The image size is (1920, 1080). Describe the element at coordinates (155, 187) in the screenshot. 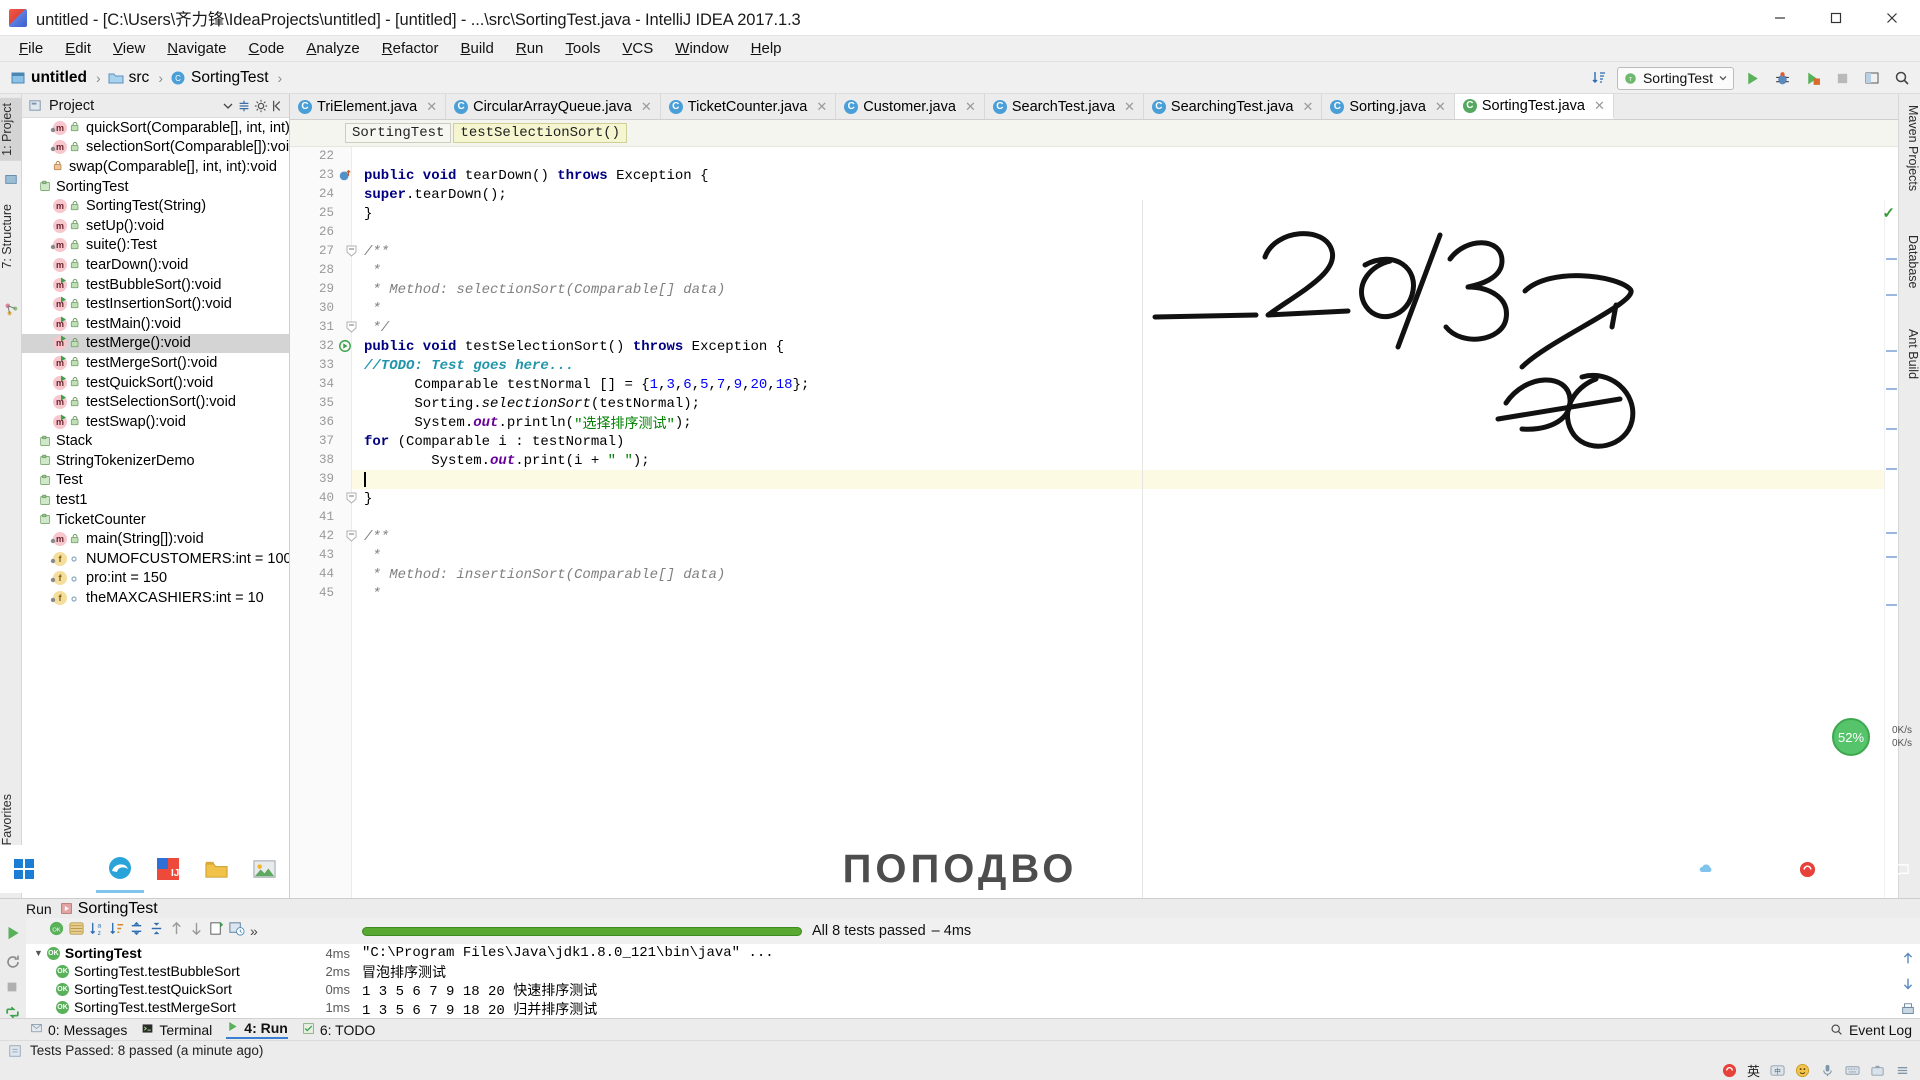

I see `tree-item: SortingTest` at that location.